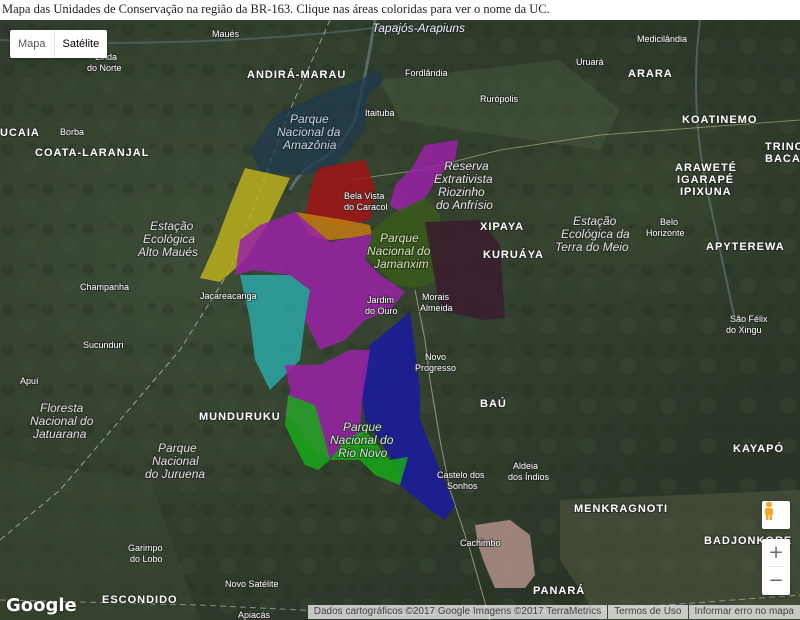 The height and width of the screenshot is (620, 800). What do you see at coordinates (665, 233) in the screenshot?
I see `label-belo-2: Horizonte` at bounding box center [665, 233].